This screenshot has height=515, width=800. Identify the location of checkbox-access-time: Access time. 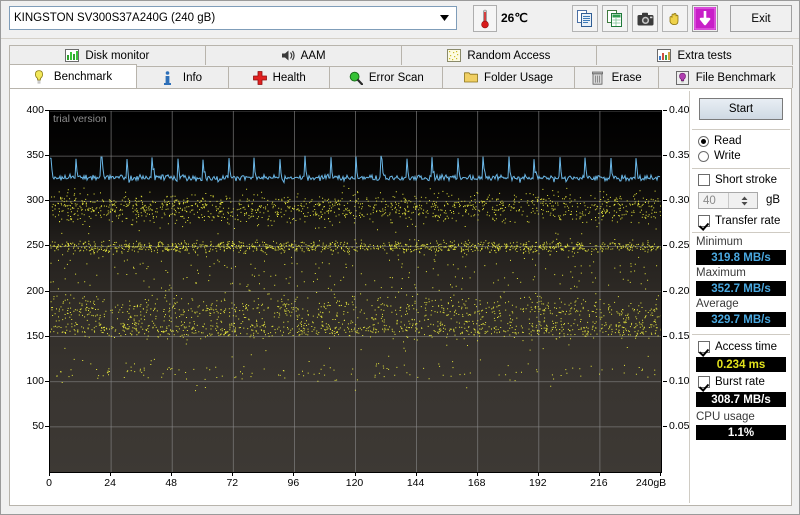
(737, 347).